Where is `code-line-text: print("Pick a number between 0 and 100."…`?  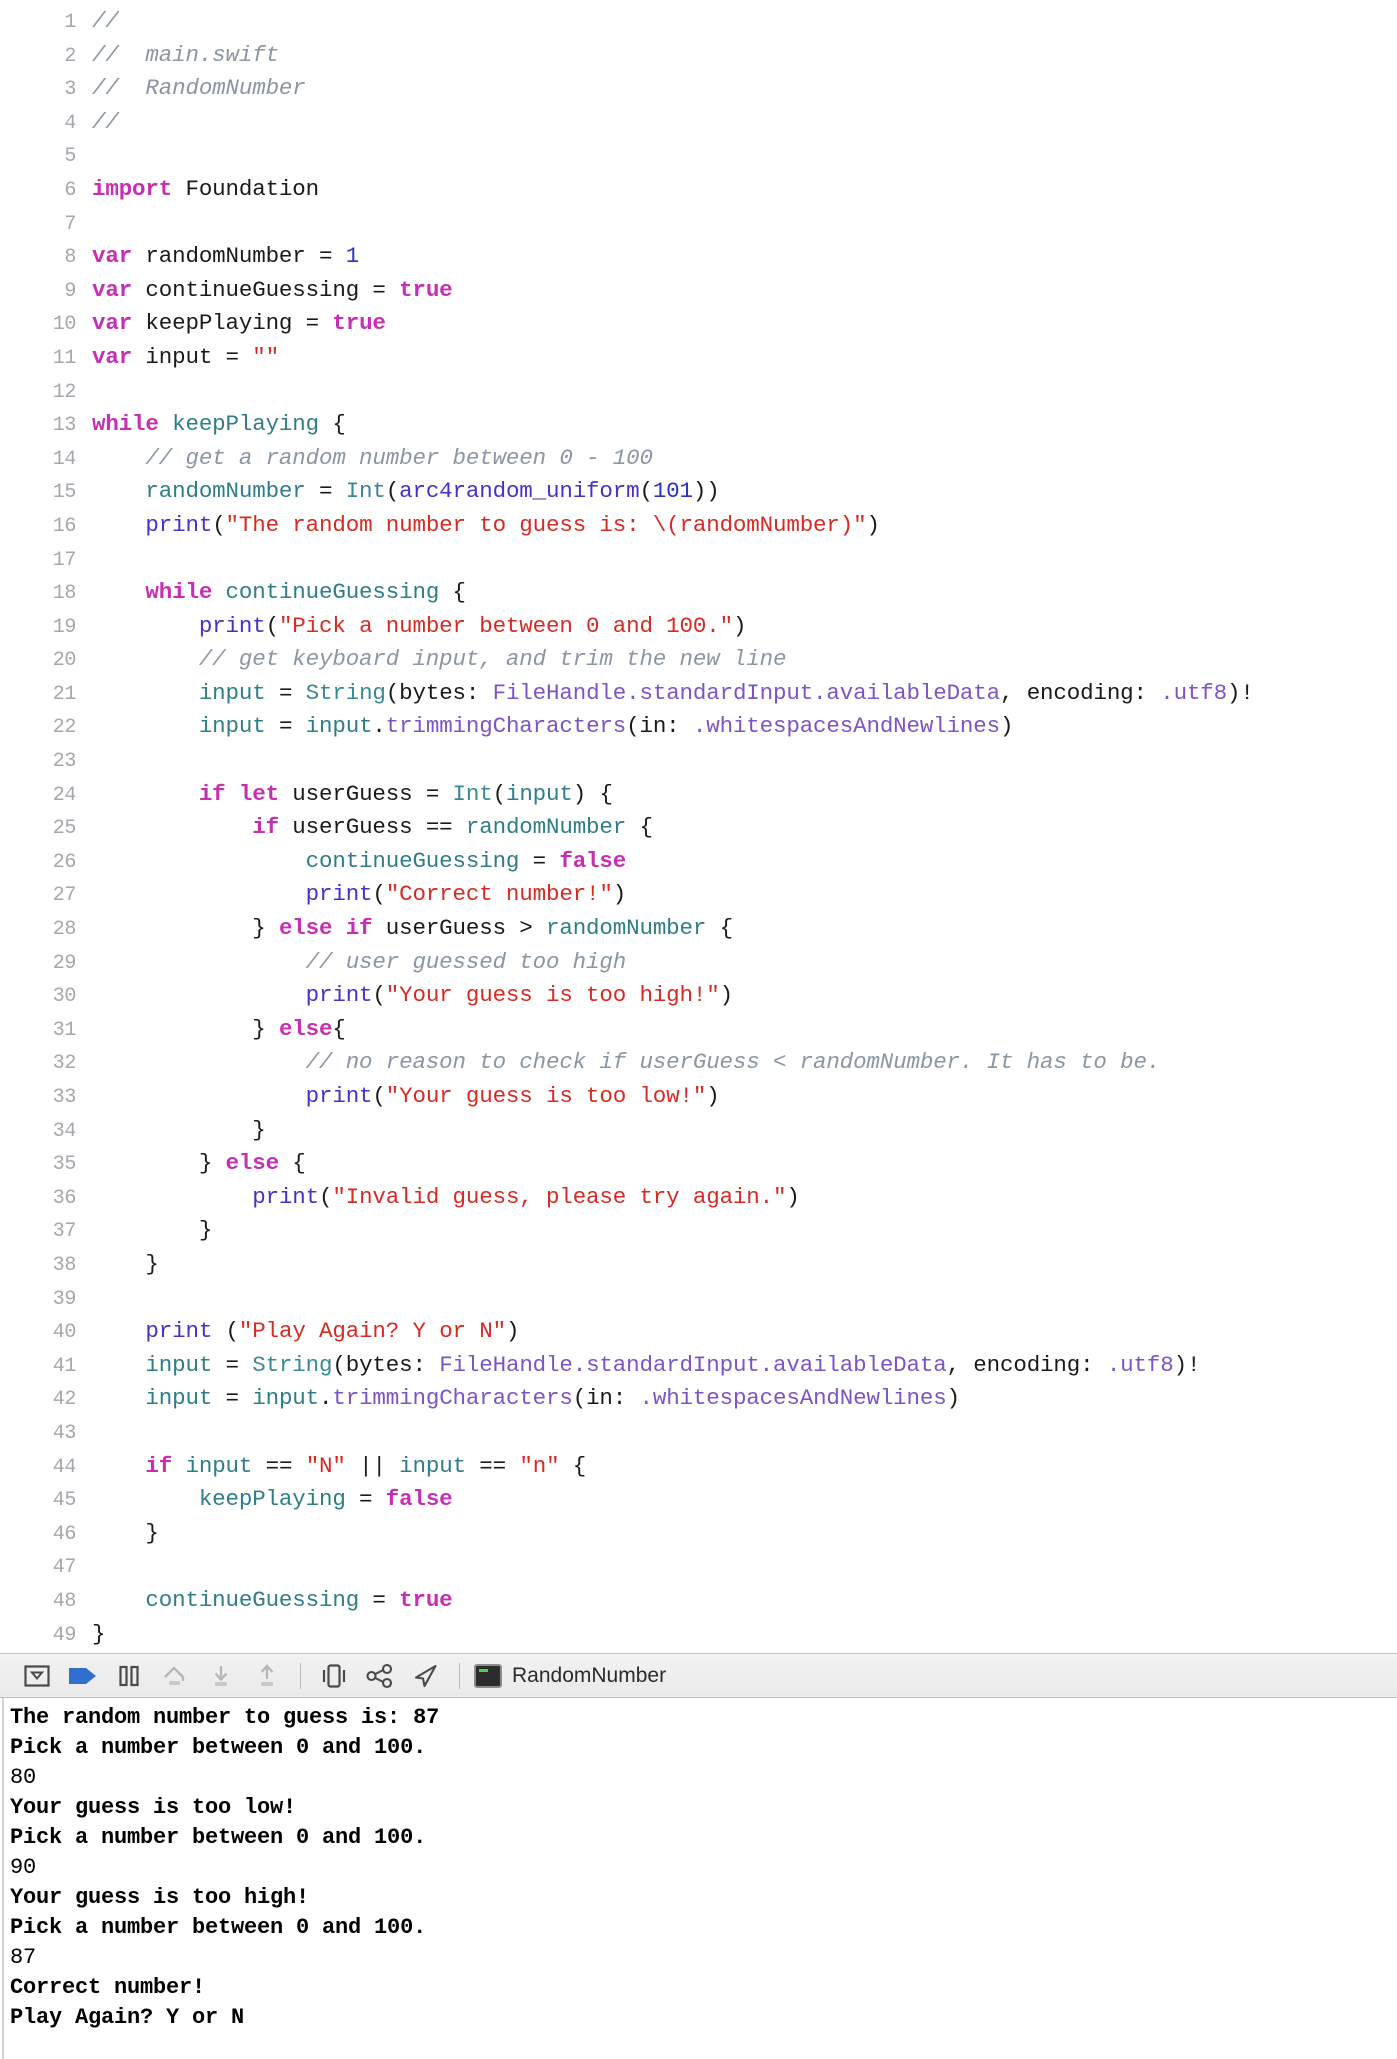 code-line-text: print("Pick a number between 0 and 100."… is located at coordinates (744, 627).